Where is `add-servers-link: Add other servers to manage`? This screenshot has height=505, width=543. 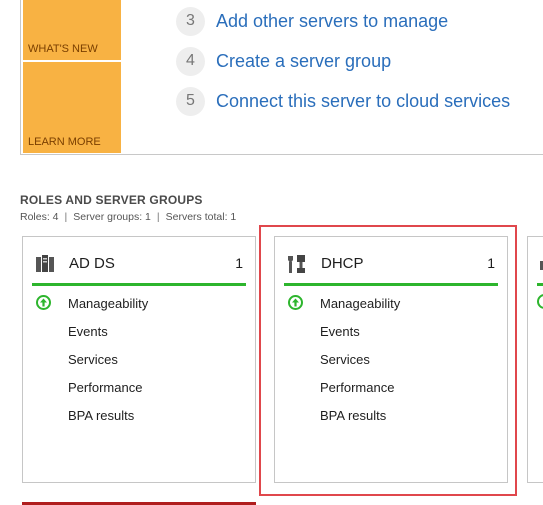
add-servers-link: Add other servers to manage is located at coordinates (332, 21).